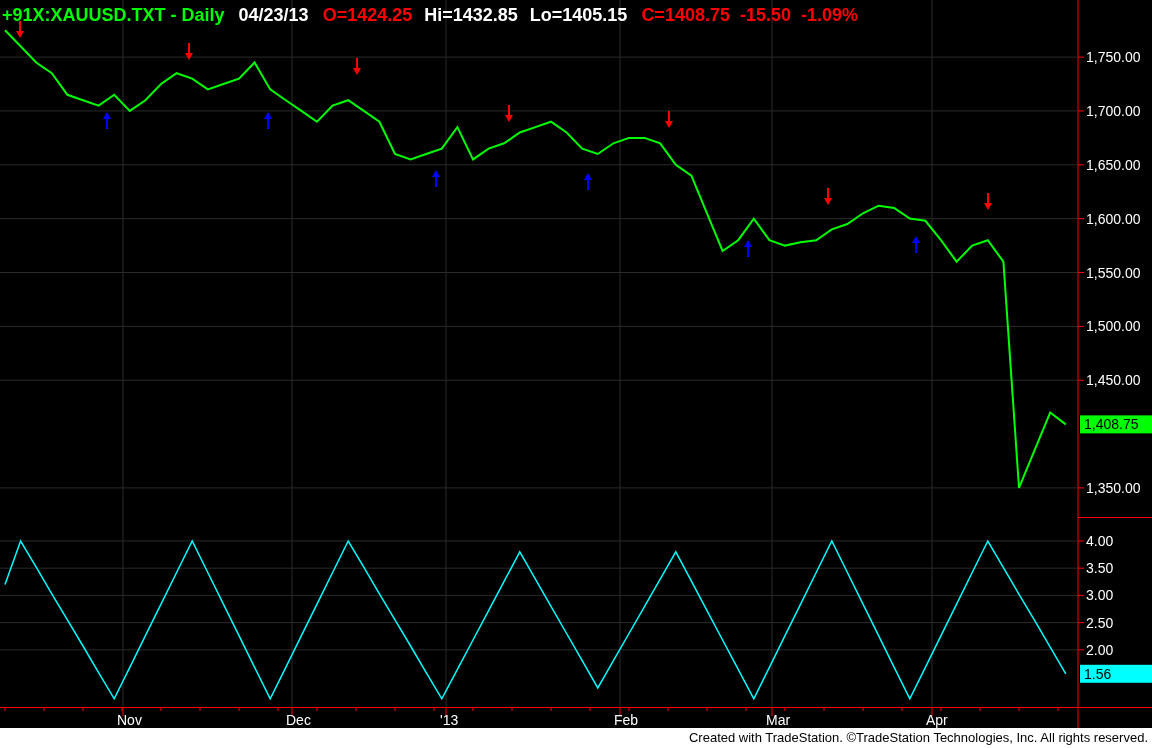 Image resolution: width=1152 pixels, height=748 pixels. Describe the element at coordinates (273, 15) in the screenshot. I see `header-value: 04/23/13` at that location.